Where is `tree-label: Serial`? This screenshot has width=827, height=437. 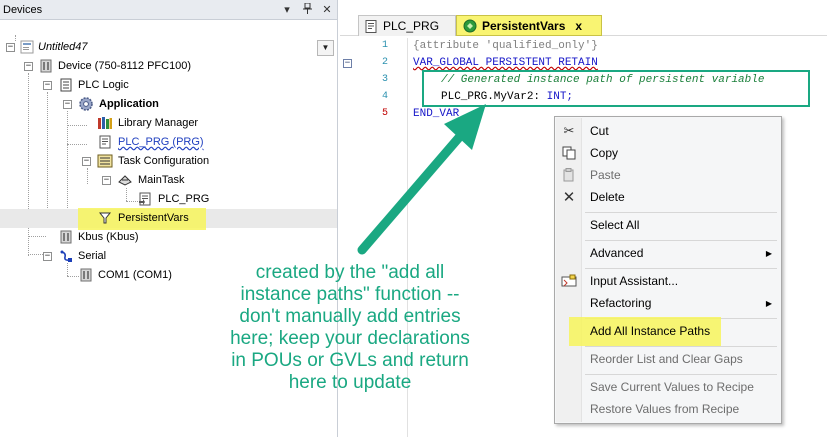 tree-label: Serial is located at coordinates (92, 256).